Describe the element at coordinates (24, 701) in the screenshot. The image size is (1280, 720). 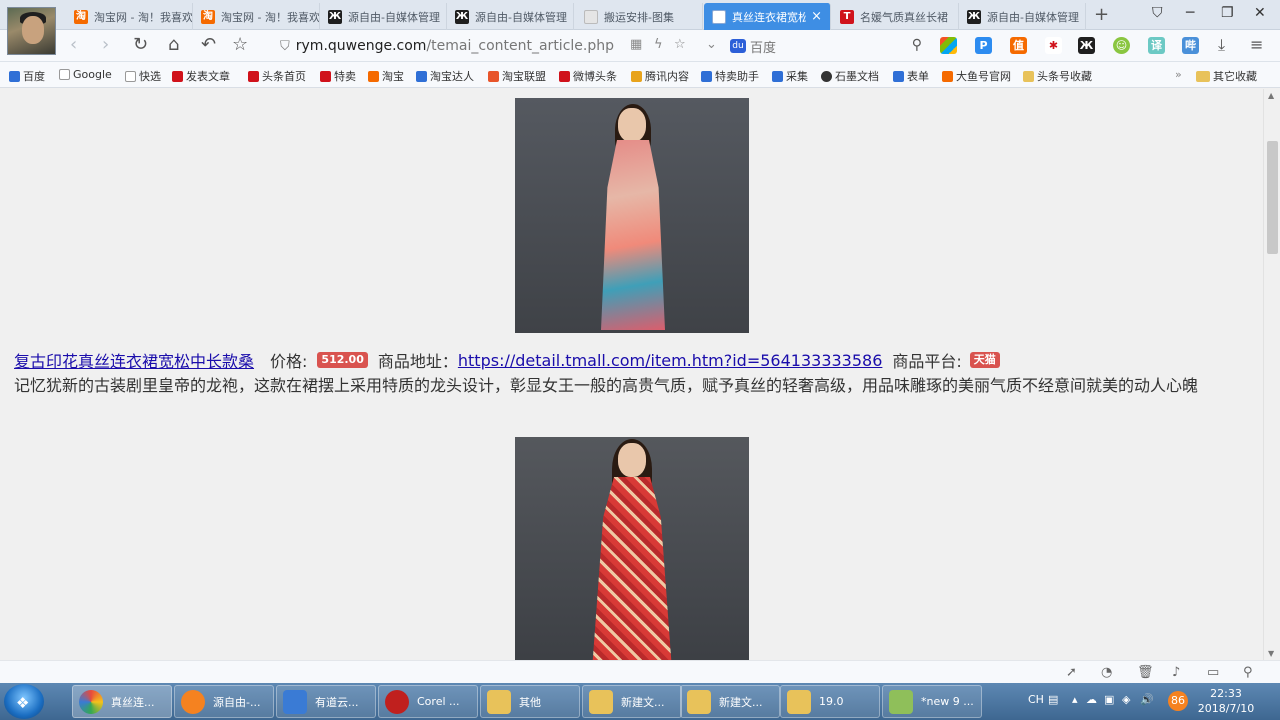
I see `start-button: ❖` at that location.